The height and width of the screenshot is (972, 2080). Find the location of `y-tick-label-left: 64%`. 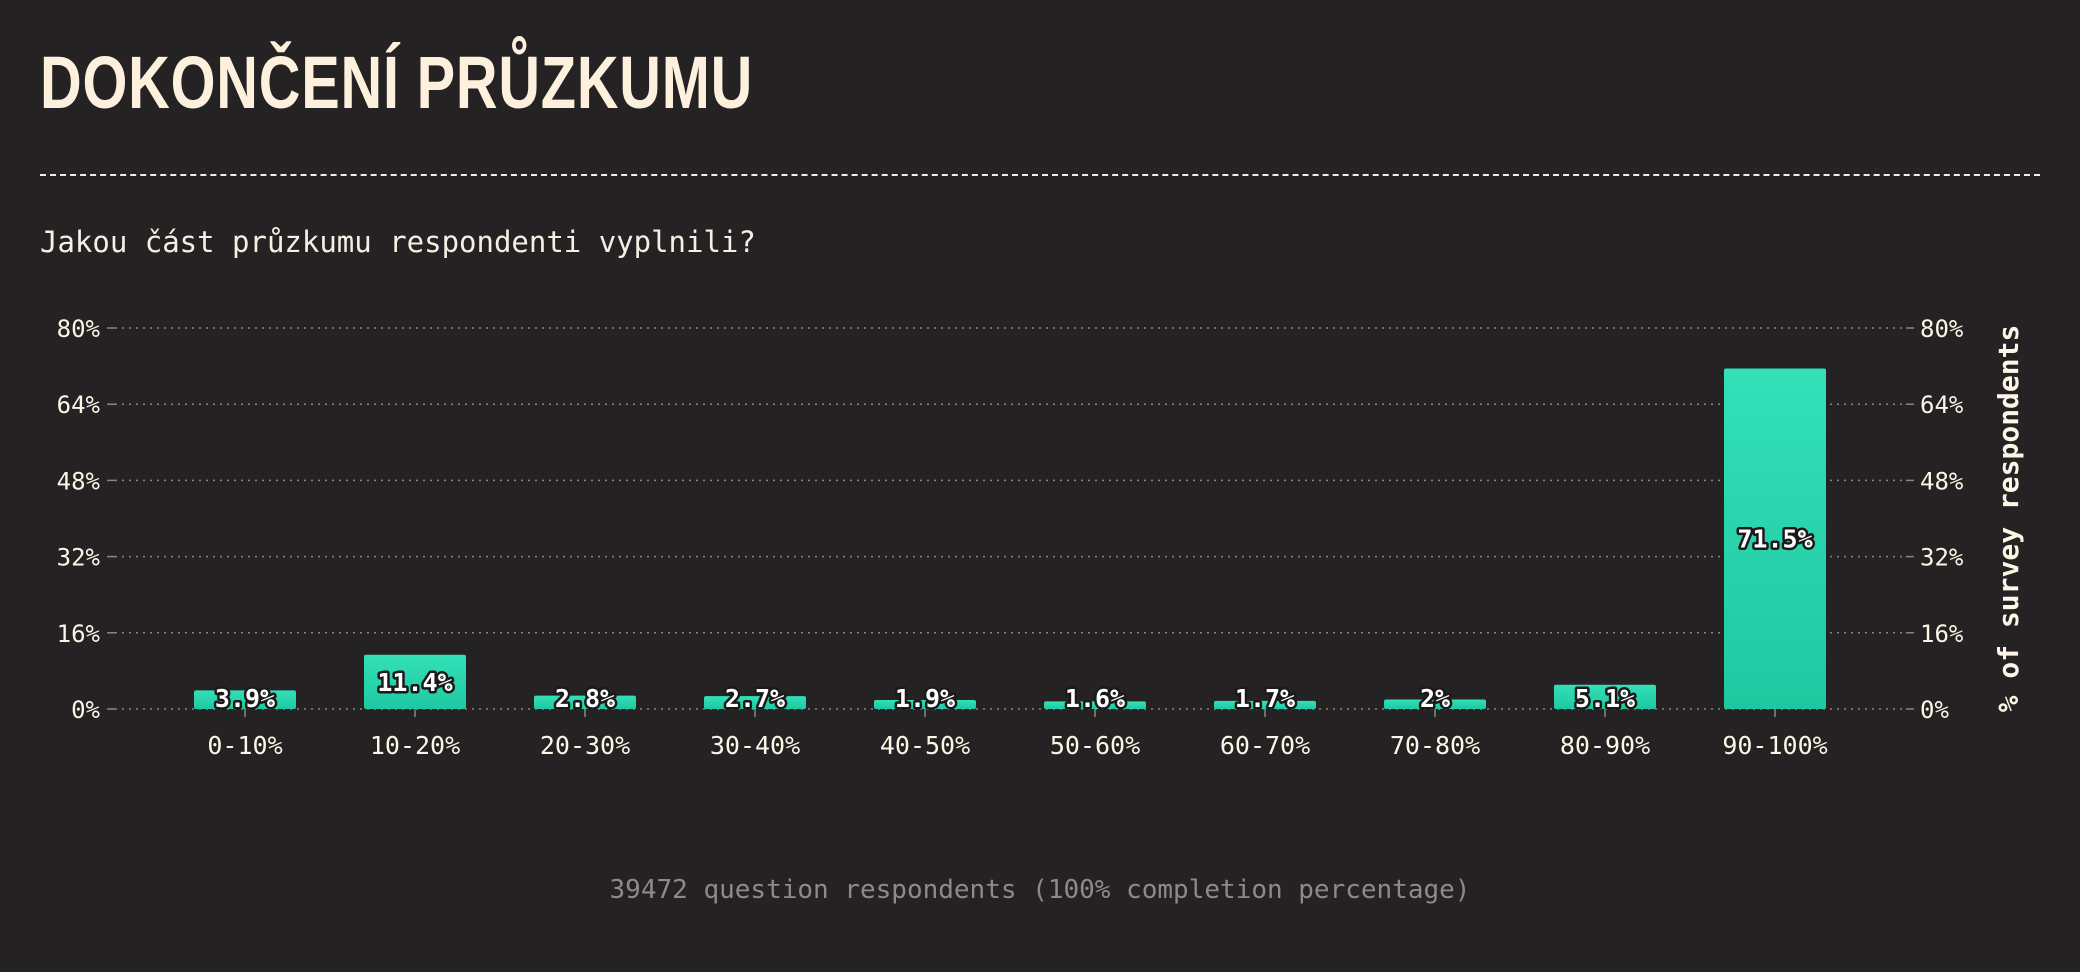

y-tick-label-left: 64% is located at coordinates (79, 405).